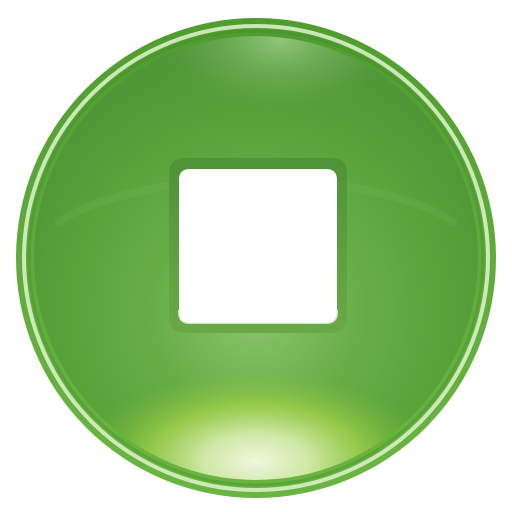 The height and width of the screenshot is (512, 512). I want to click on stop-square-icon, so click(258, 245).